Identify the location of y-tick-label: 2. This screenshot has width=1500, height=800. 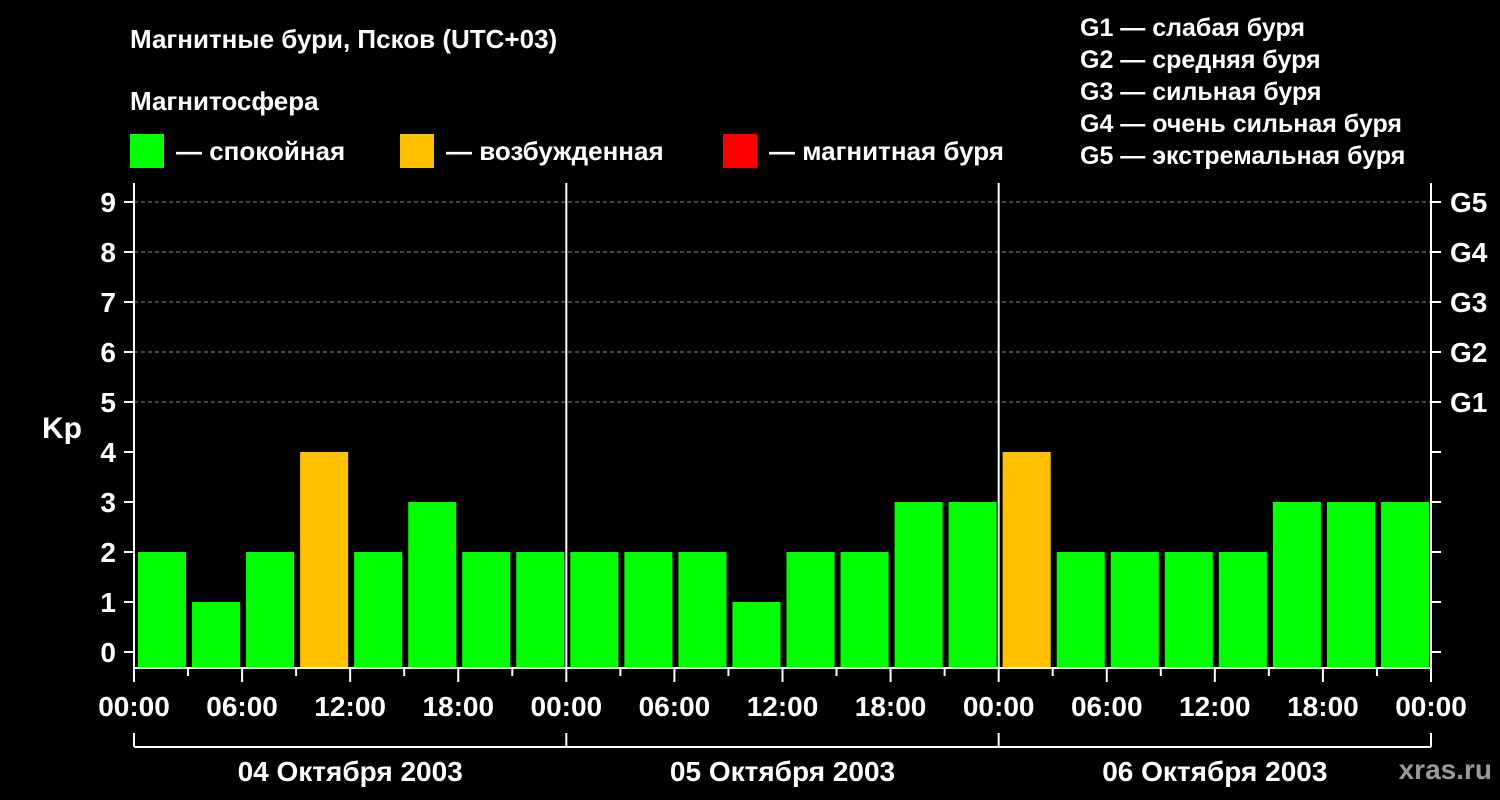
(108, 552).